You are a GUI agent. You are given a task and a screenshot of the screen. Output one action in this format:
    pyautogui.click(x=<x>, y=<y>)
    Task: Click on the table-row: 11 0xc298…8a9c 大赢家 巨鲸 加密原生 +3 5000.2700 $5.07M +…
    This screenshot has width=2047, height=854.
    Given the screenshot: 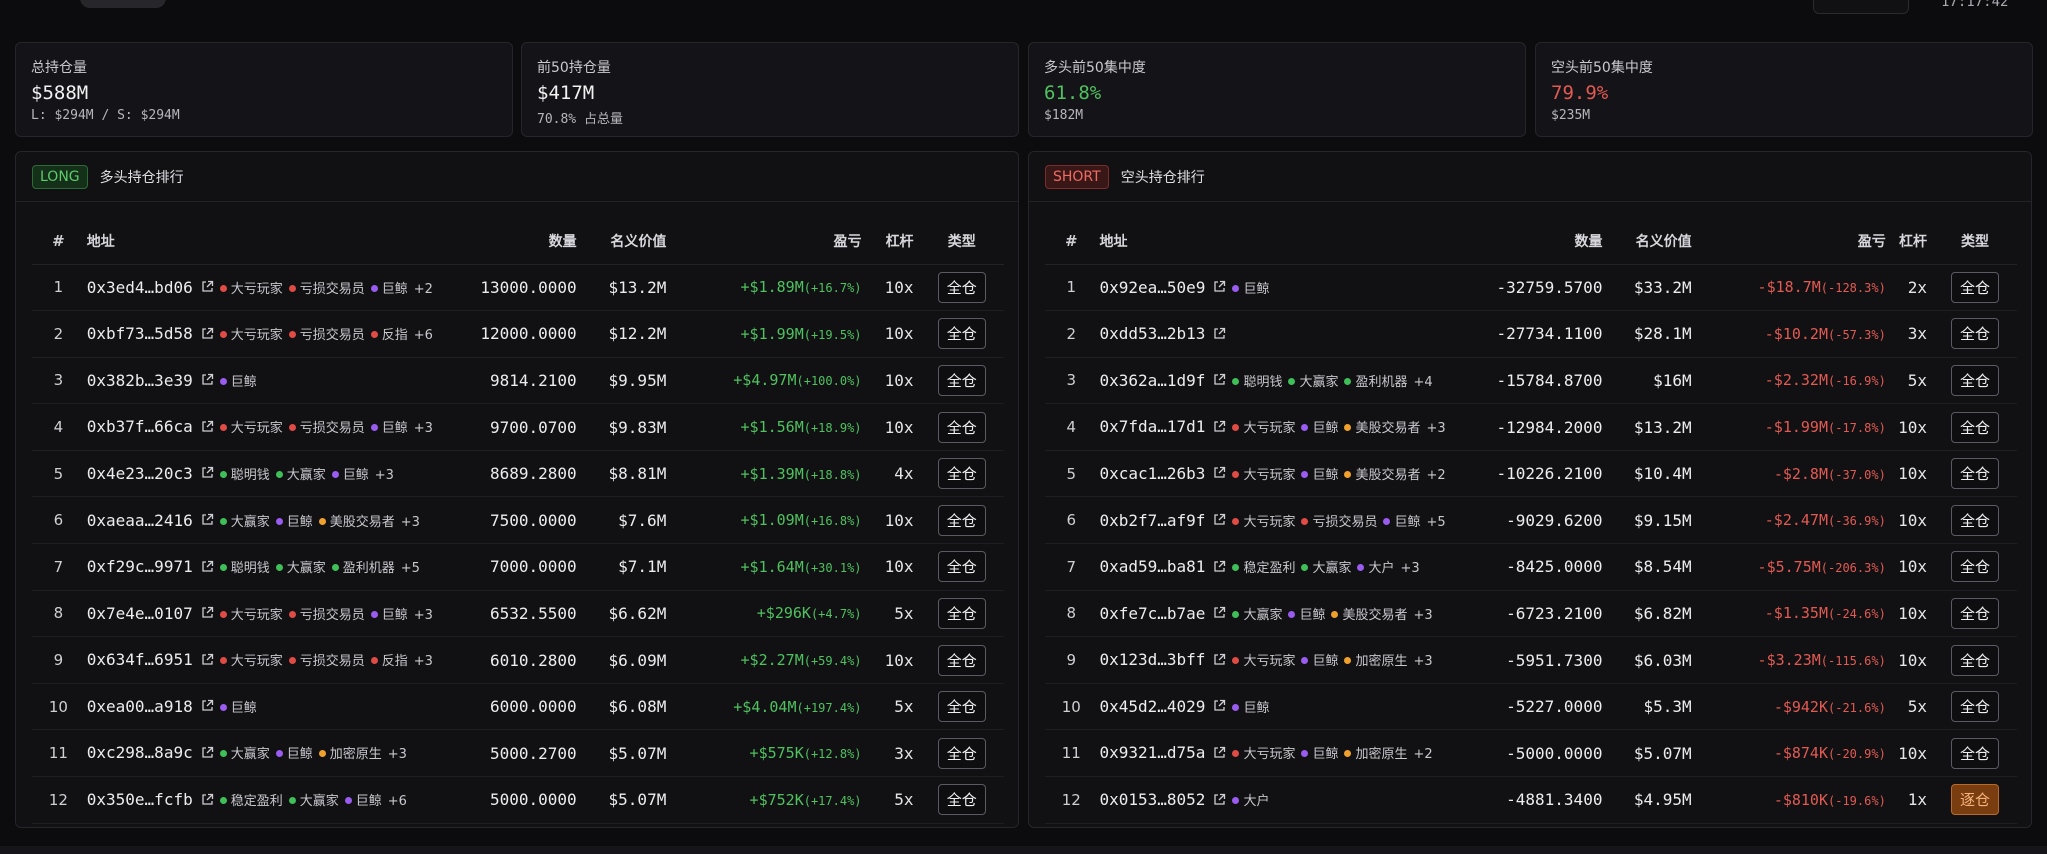 What is the action you would take?
    pyautogui.click(x=518, y=753)
    